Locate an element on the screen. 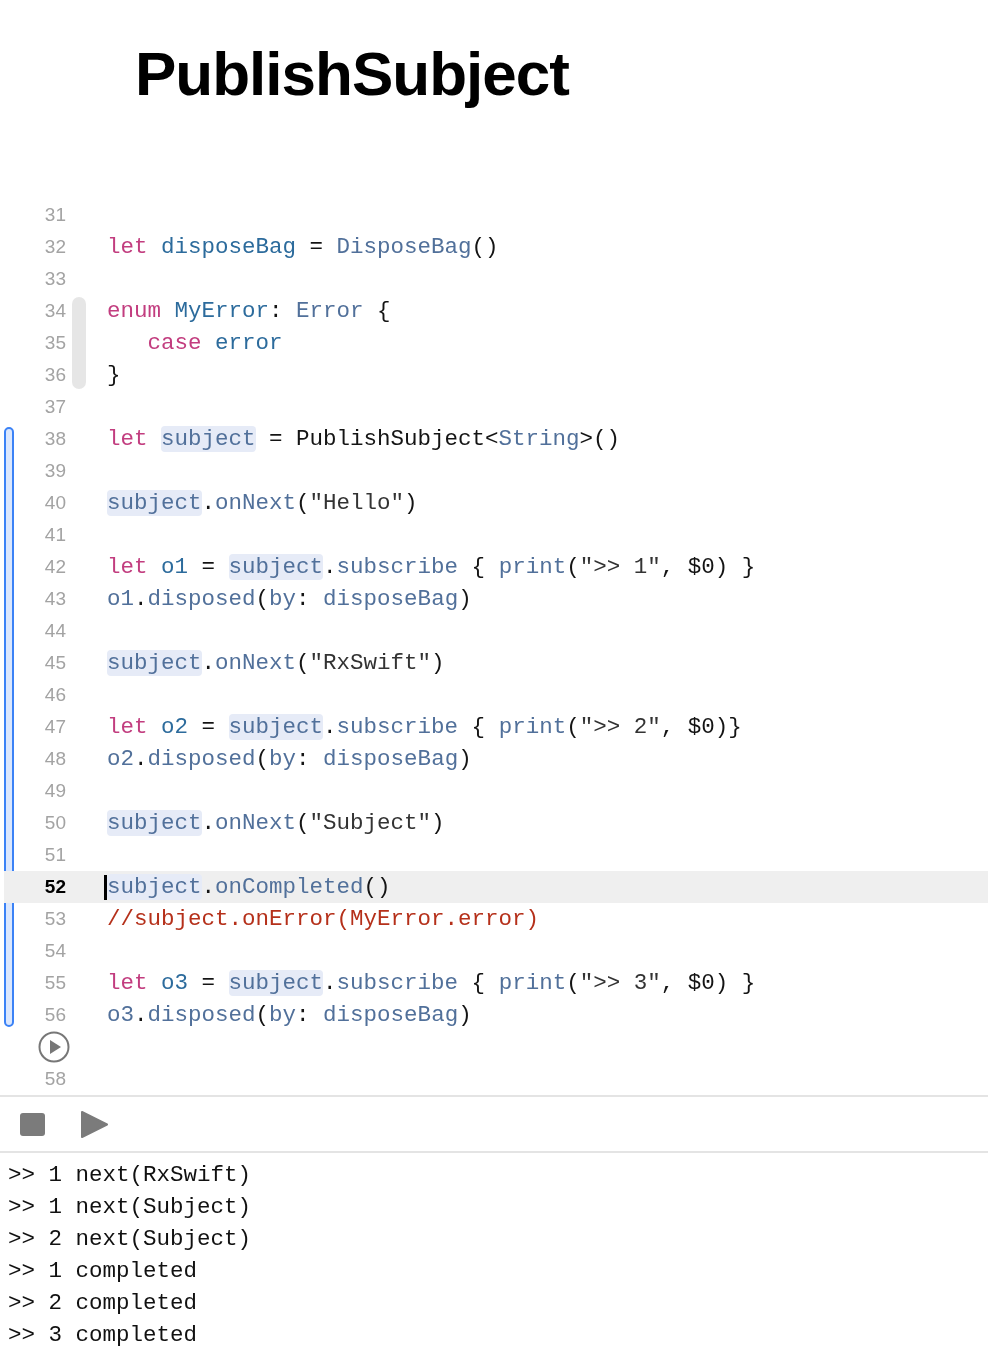  code-line: subject.onCompleted() is located at coordinates (249, 887).